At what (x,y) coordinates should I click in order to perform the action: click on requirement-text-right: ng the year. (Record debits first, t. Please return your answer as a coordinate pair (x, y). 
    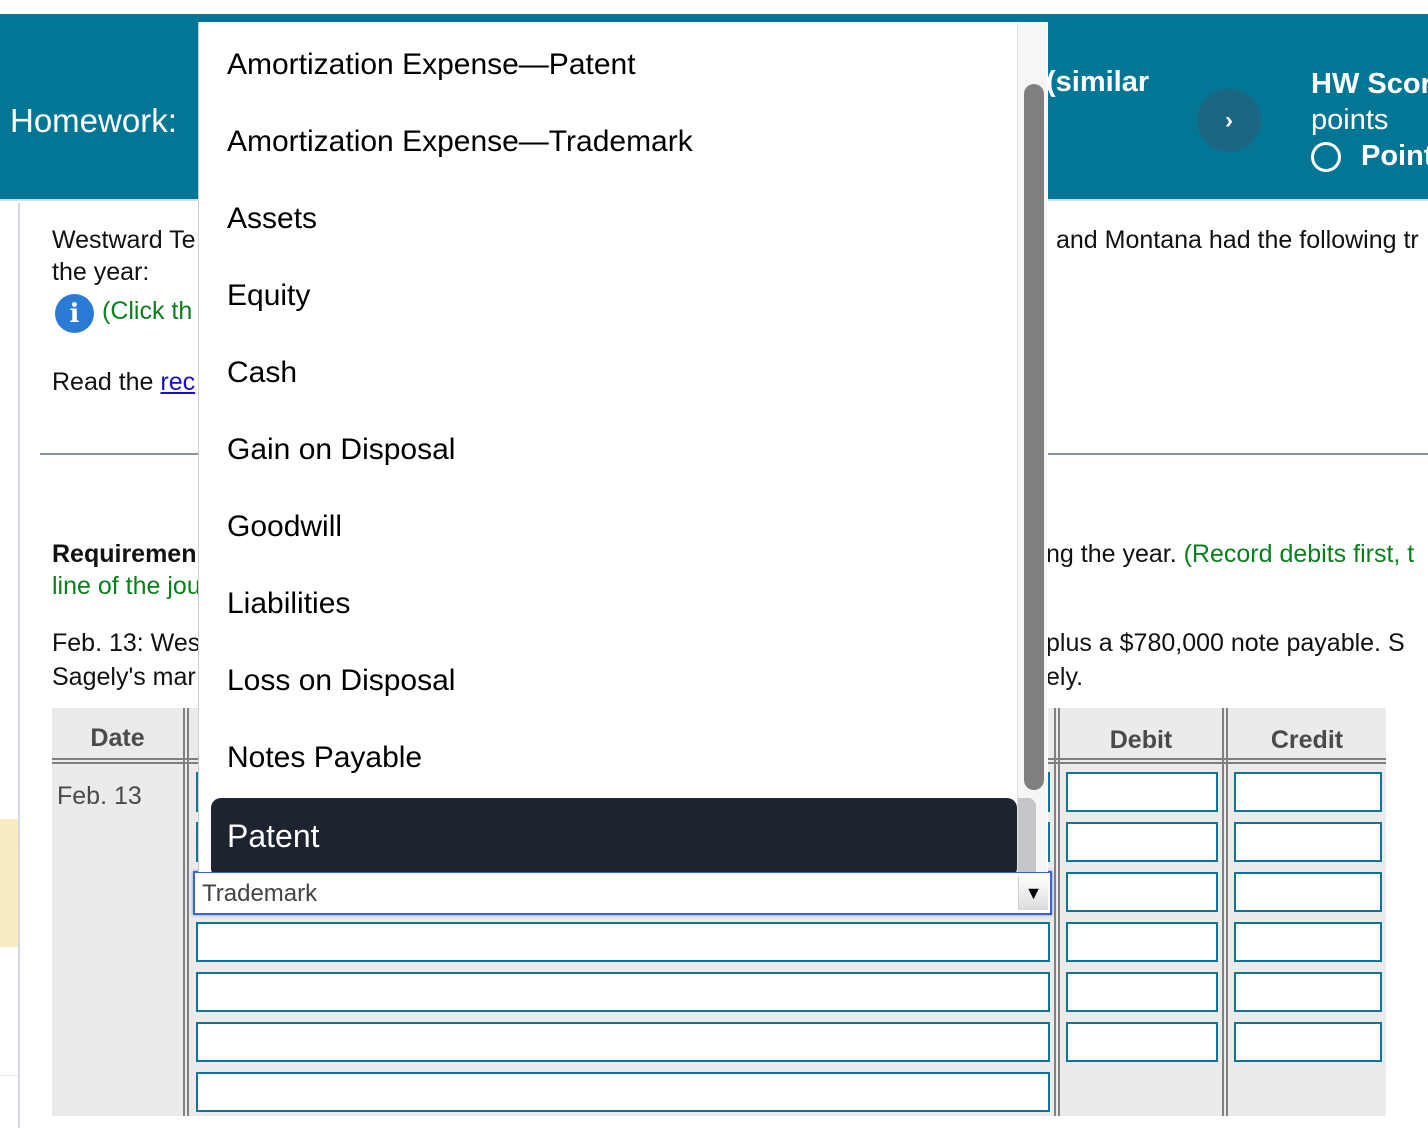
    Looking at the image, I should click on (1230, 554).